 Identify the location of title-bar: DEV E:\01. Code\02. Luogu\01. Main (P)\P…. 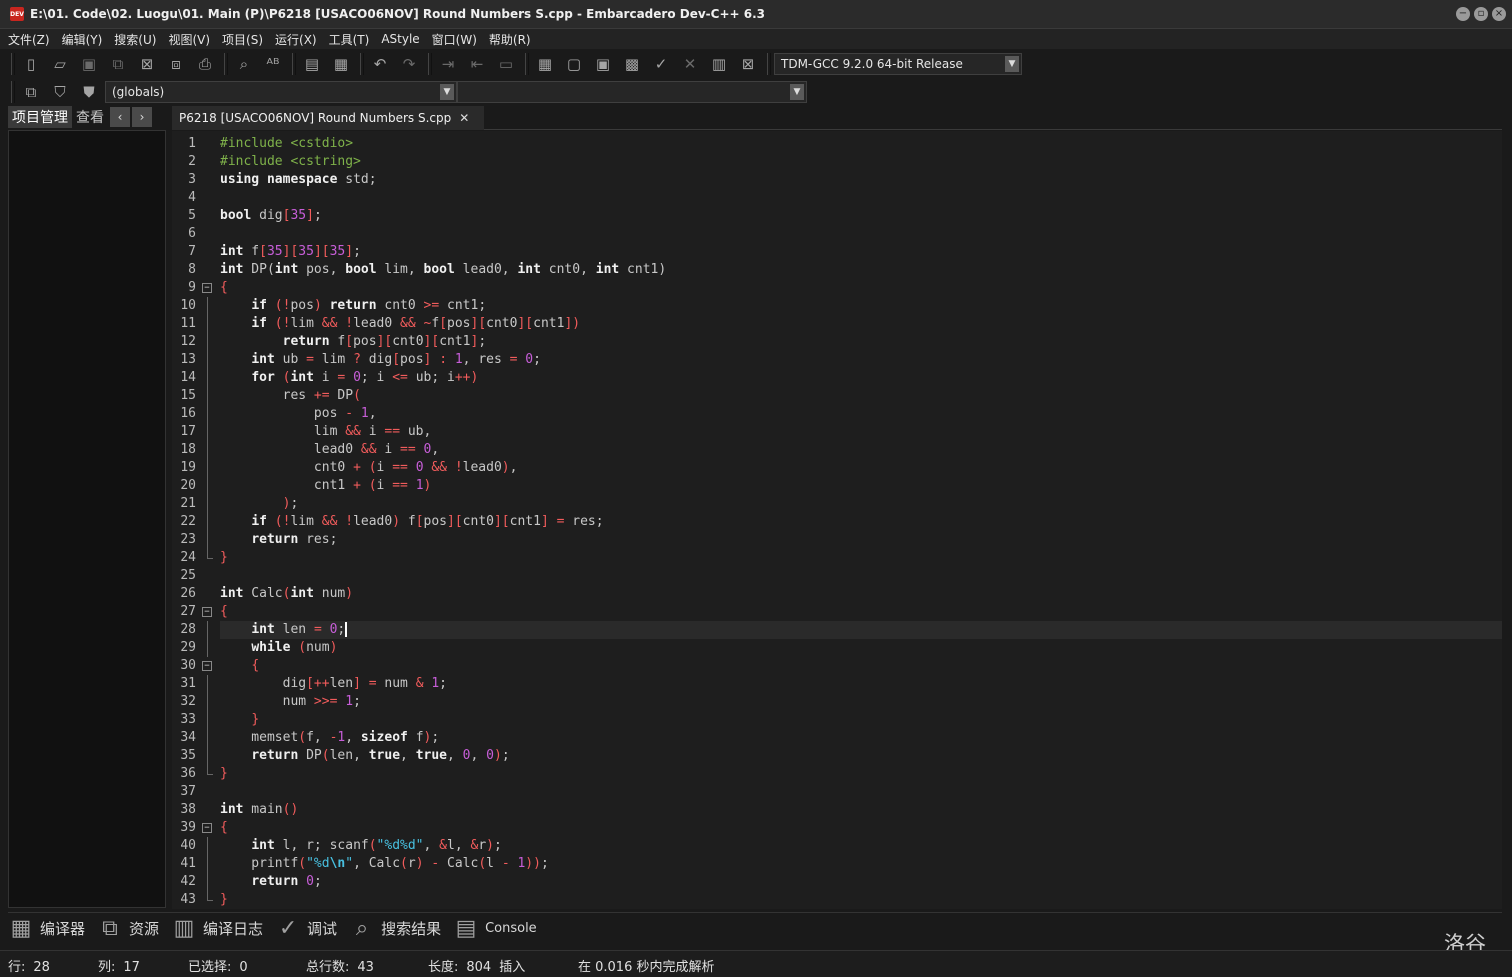
(756, 14).